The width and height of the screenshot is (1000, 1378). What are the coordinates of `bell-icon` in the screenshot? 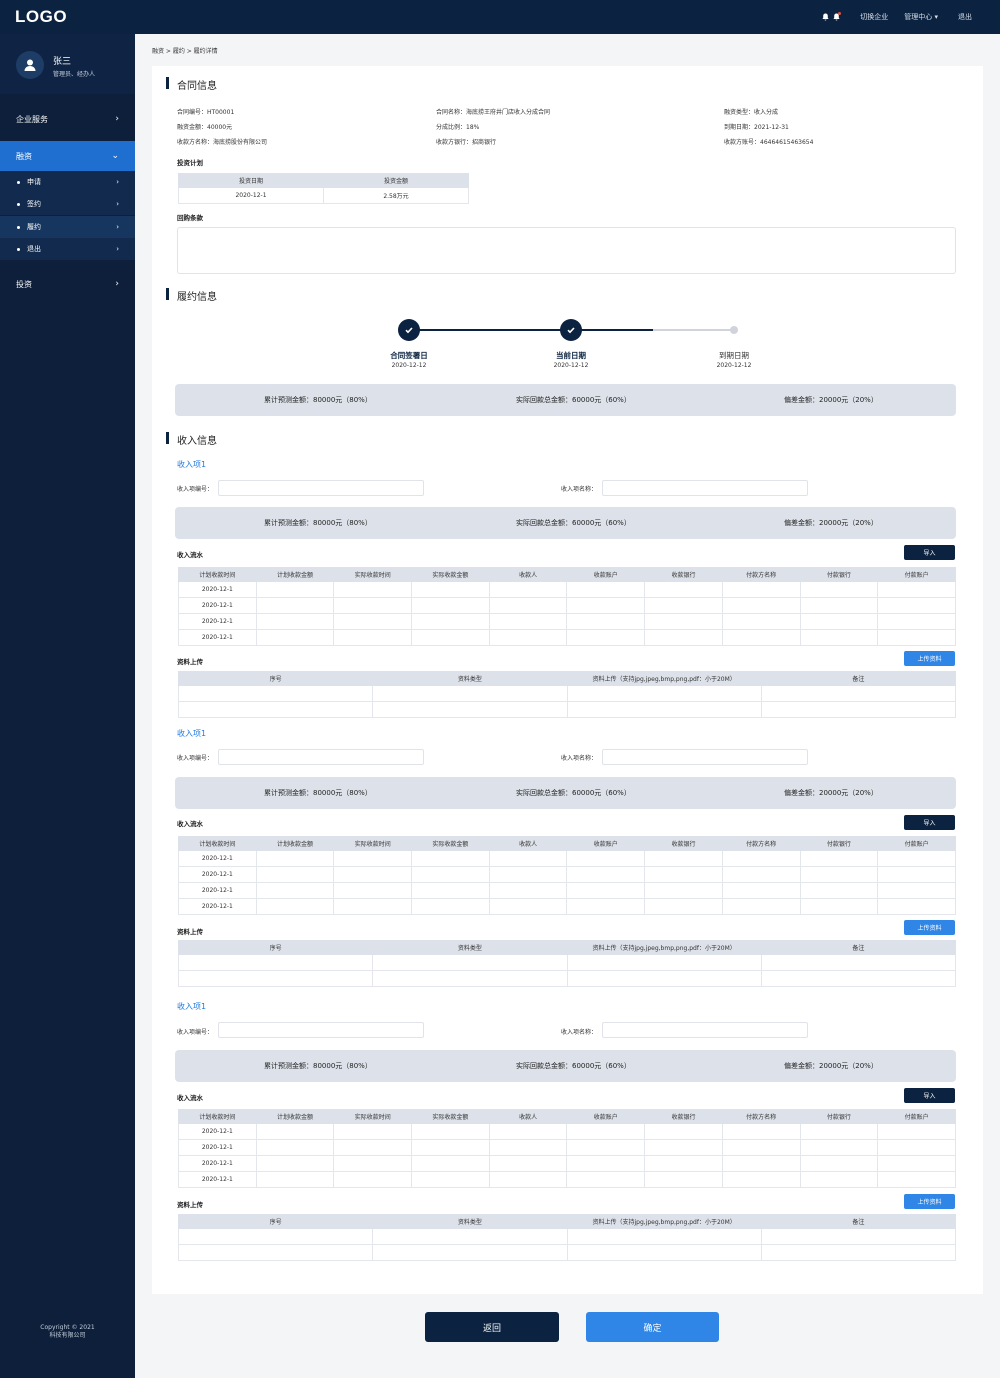 It's located at (825, 17).